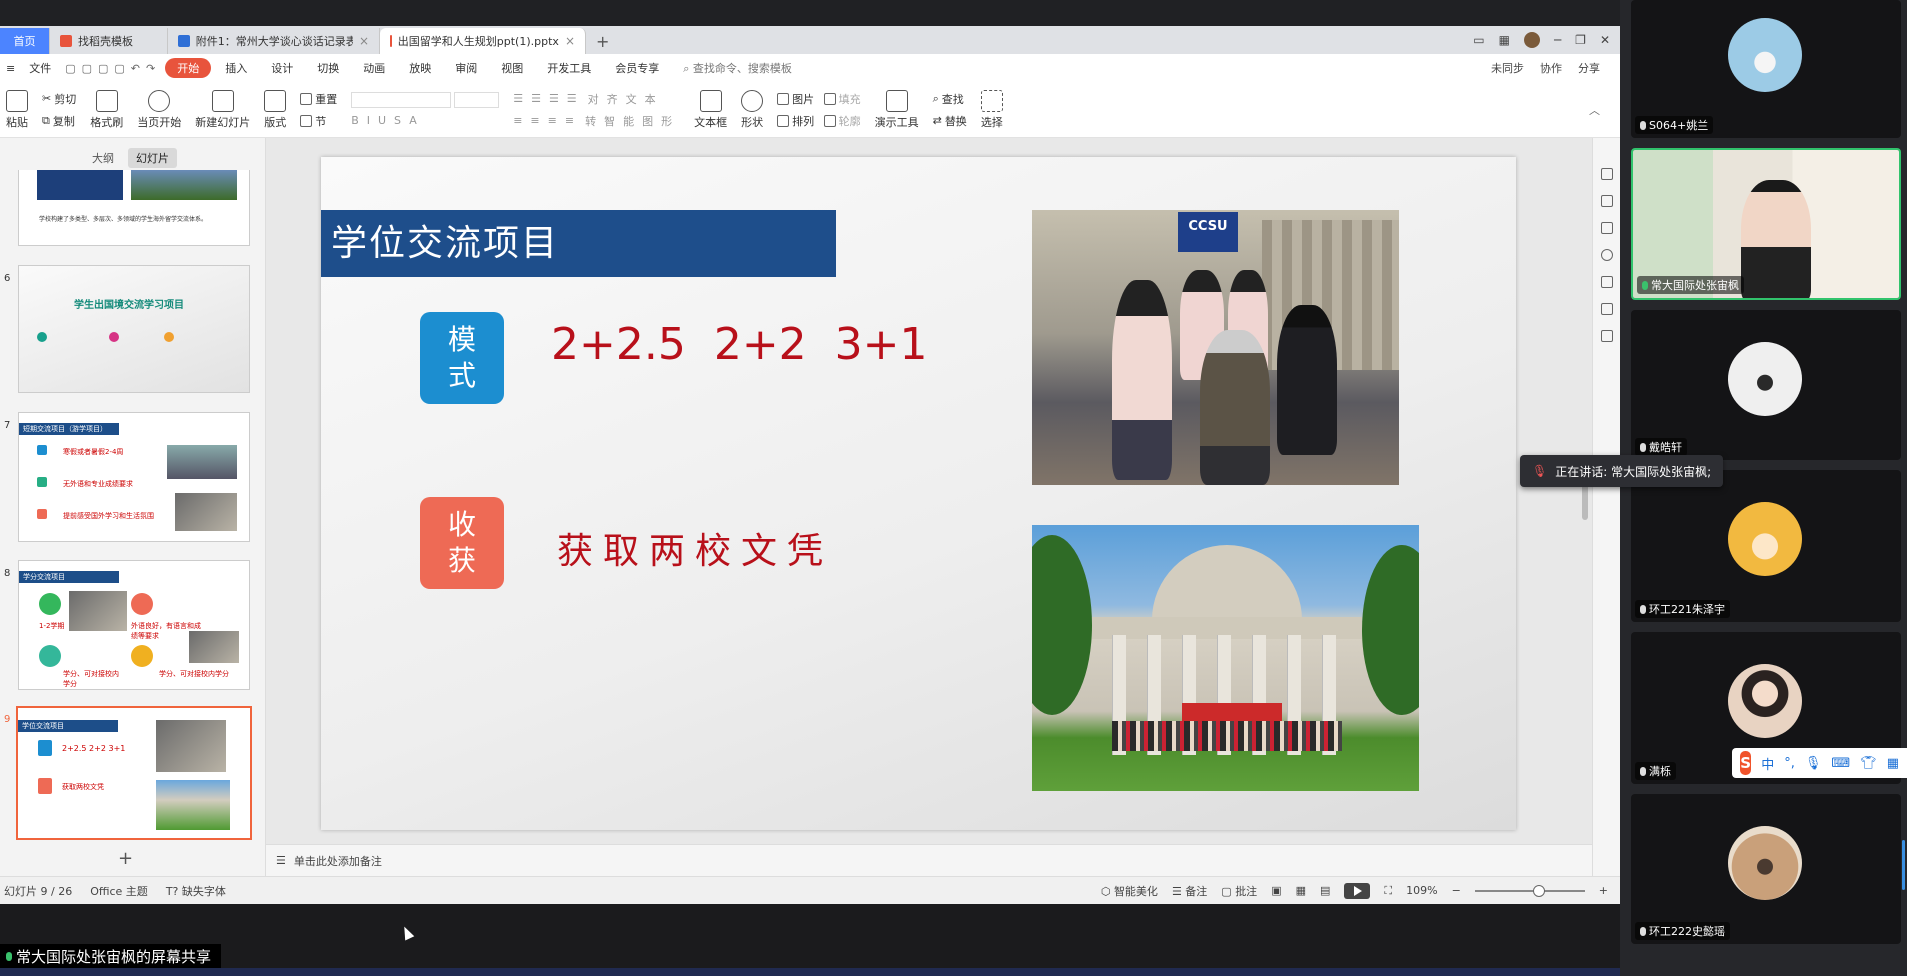 The width and height of the screenshot is (1907, 976). Describe the element at coordinates (10, 68) in the screenshot. I see `hamburger-icon: ≡` at that location.